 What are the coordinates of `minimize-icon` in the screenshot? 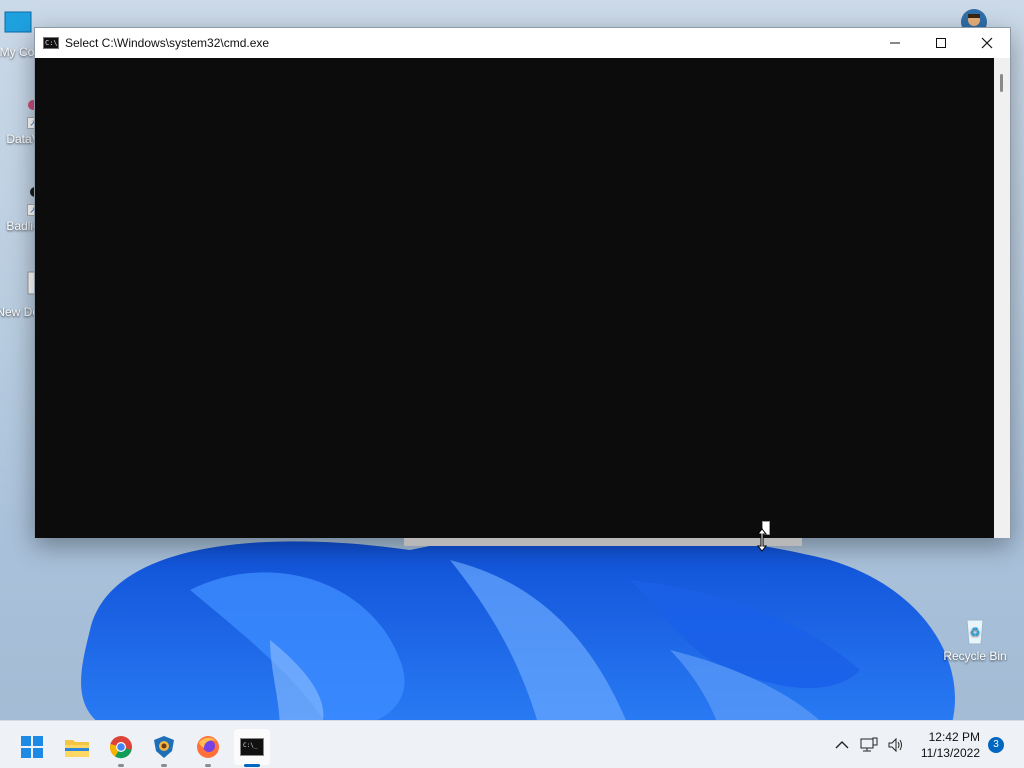 It's located at (895, 43).